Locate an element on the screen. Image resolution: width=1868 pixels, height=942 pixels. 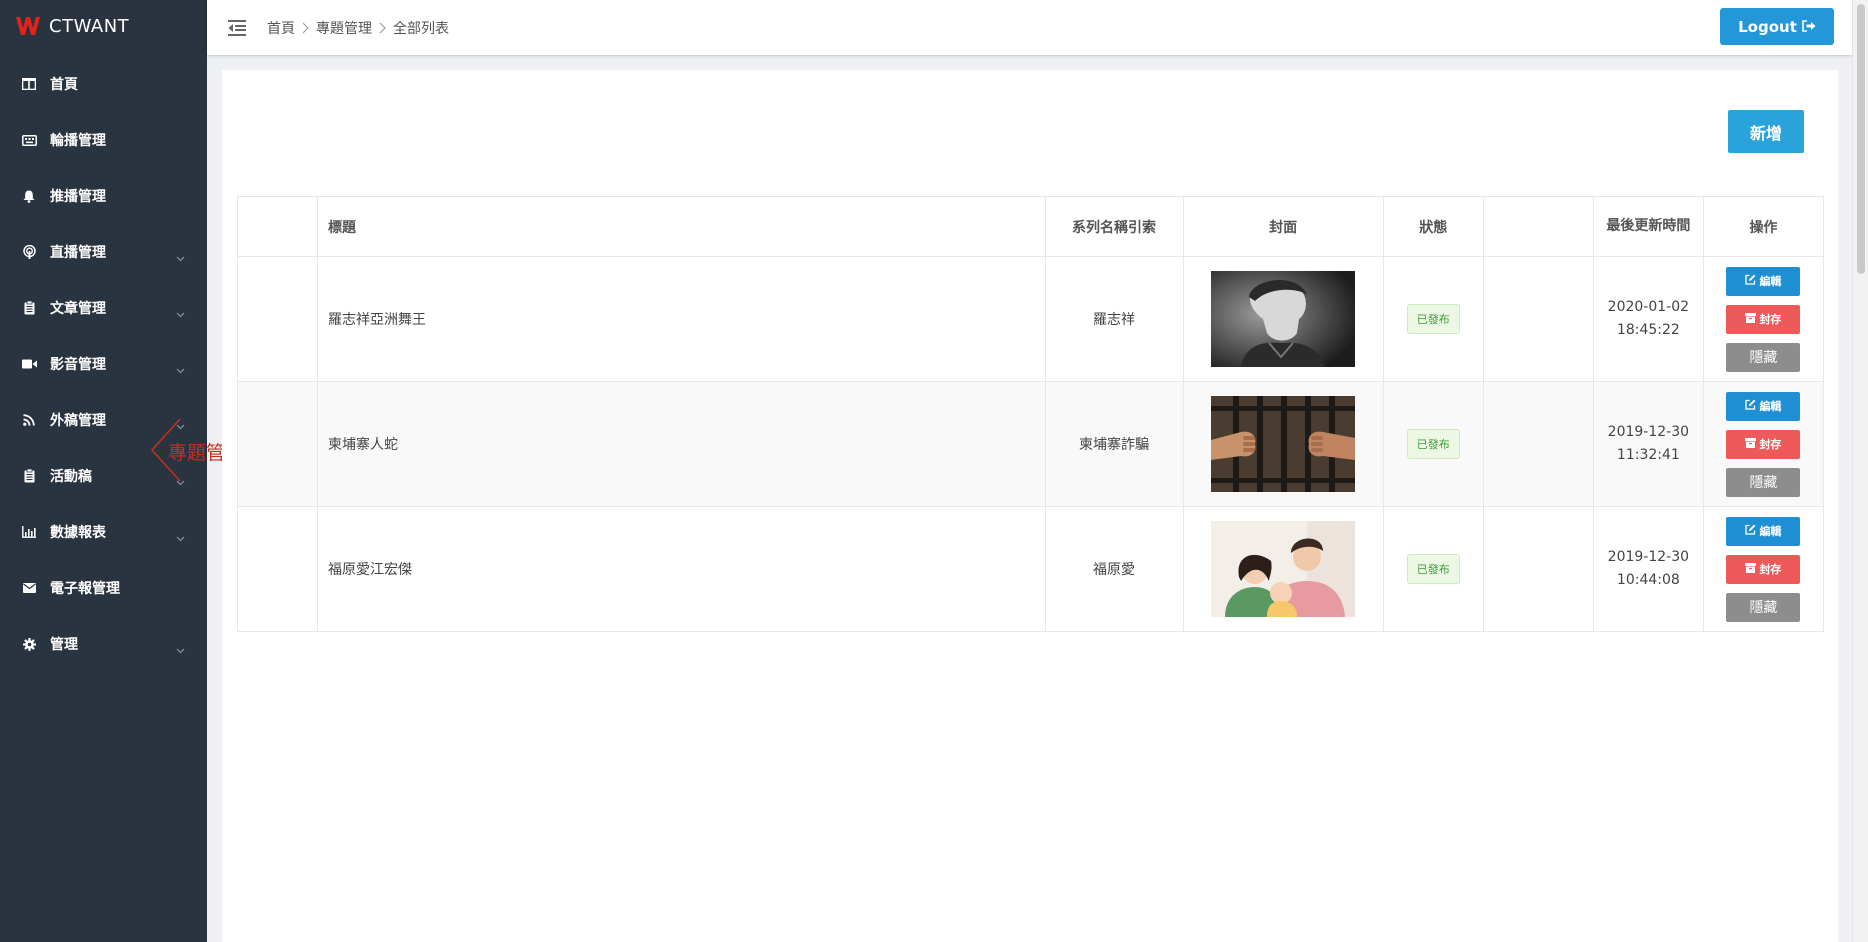
row-series: 羅志祥 is located at coordinates (1114, 319).